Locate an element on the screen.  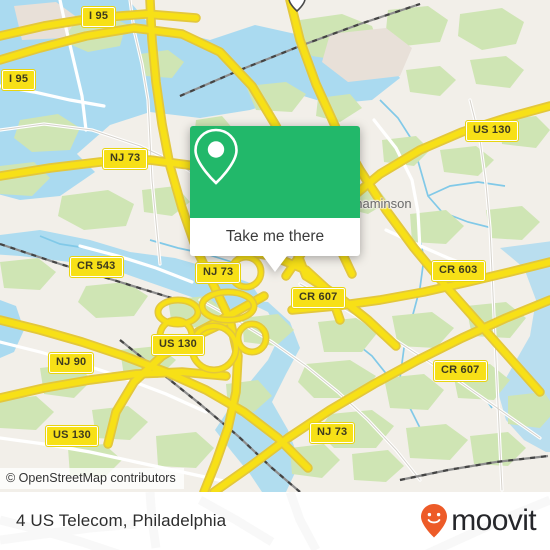
moovit-smiley-pin-icon is located at coordinates (434, 521).